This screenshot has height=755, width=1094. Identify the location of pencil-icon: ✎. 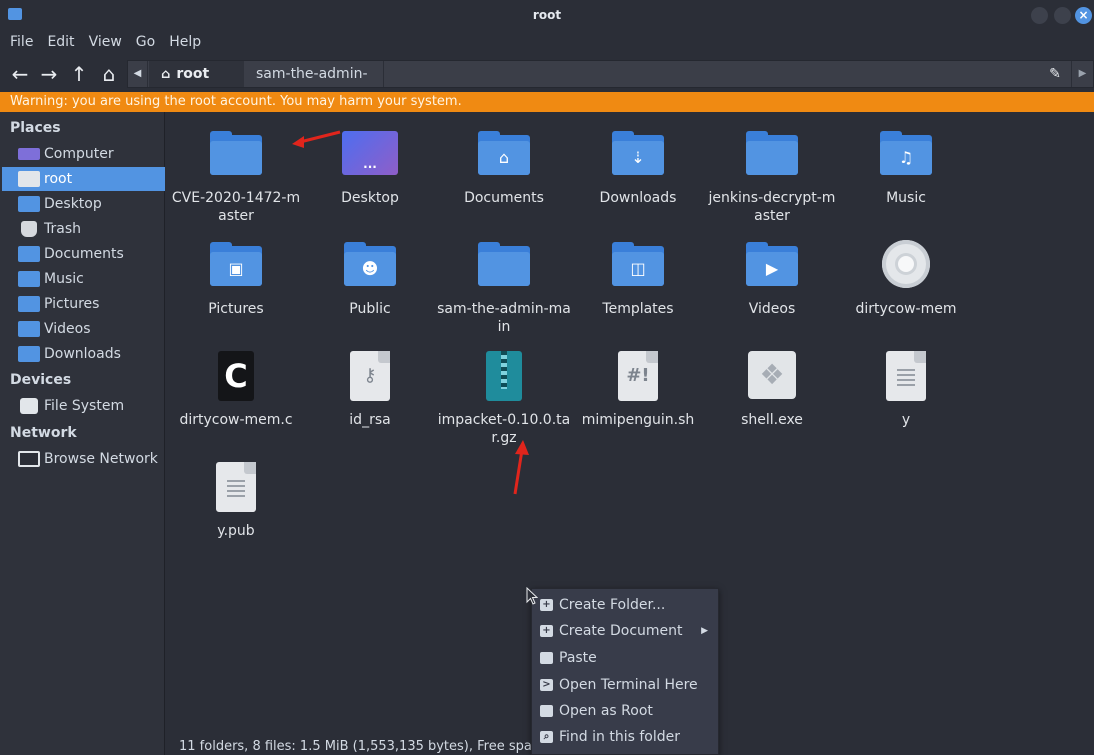
(1055, 74).